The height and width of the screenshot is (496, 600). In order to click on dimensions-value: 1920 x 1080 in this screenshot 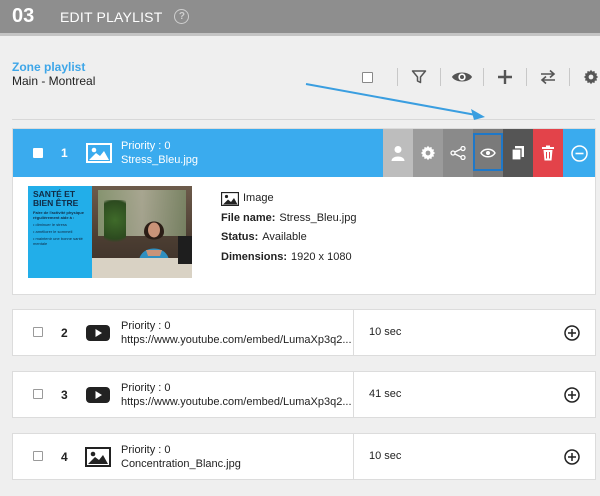, I will do `click(321, 256)`.